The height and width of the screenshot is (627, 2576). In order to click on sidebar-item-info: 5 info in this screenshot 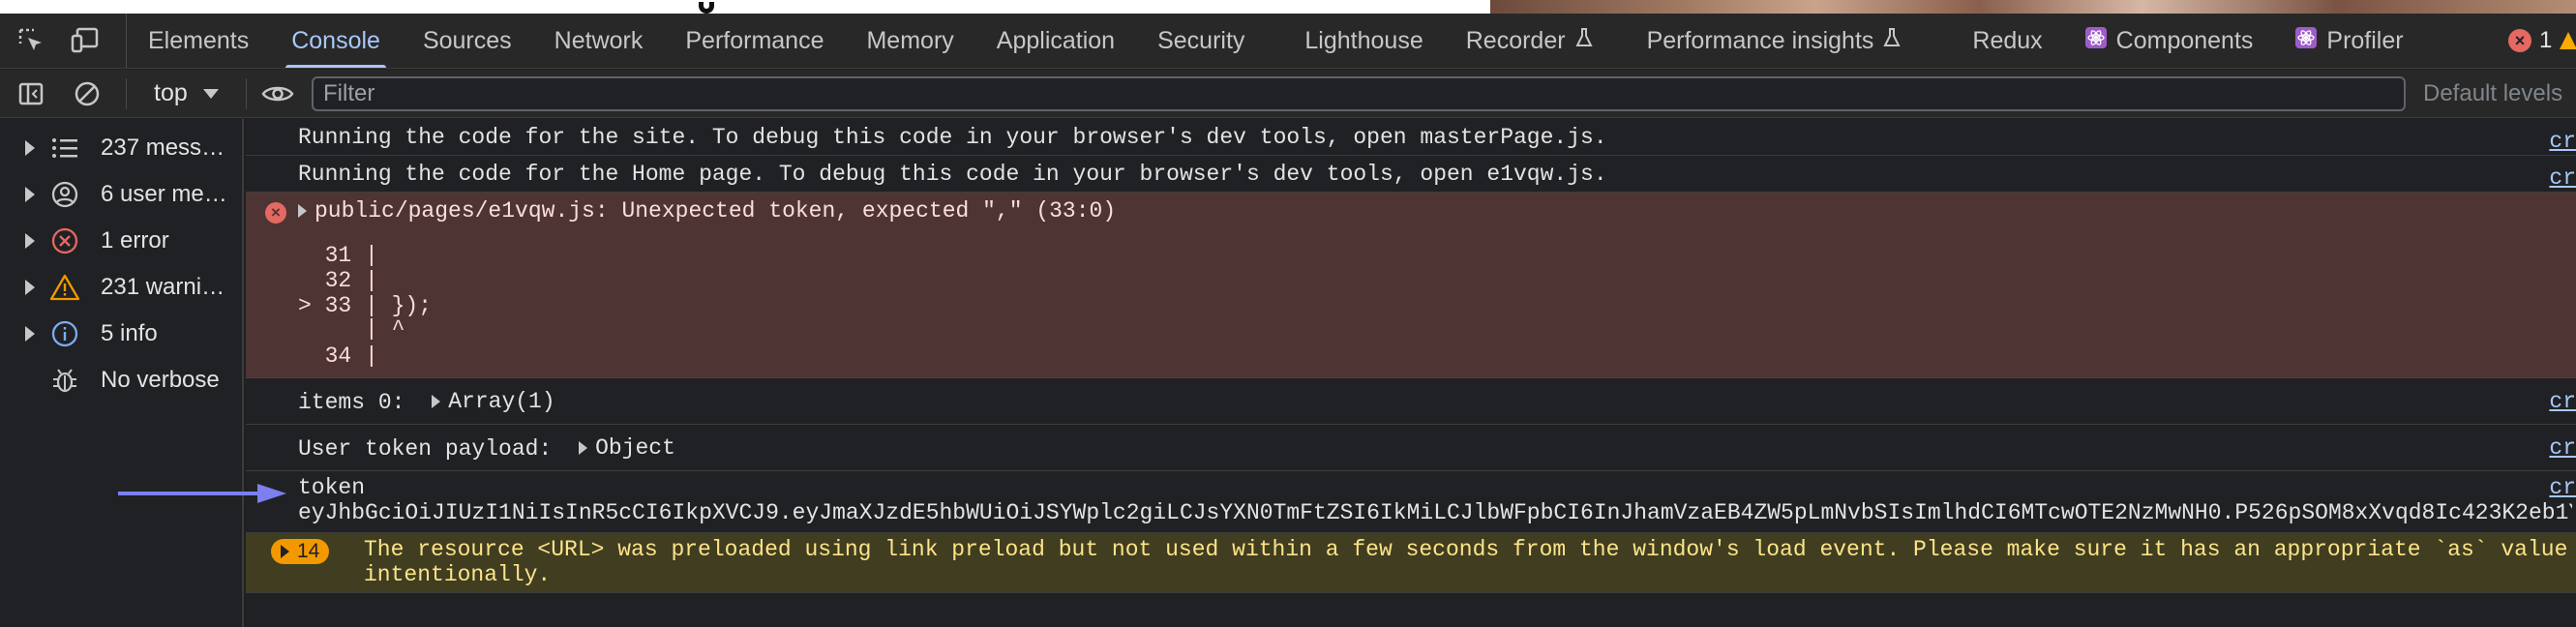, I will do `click(121, 334)`.